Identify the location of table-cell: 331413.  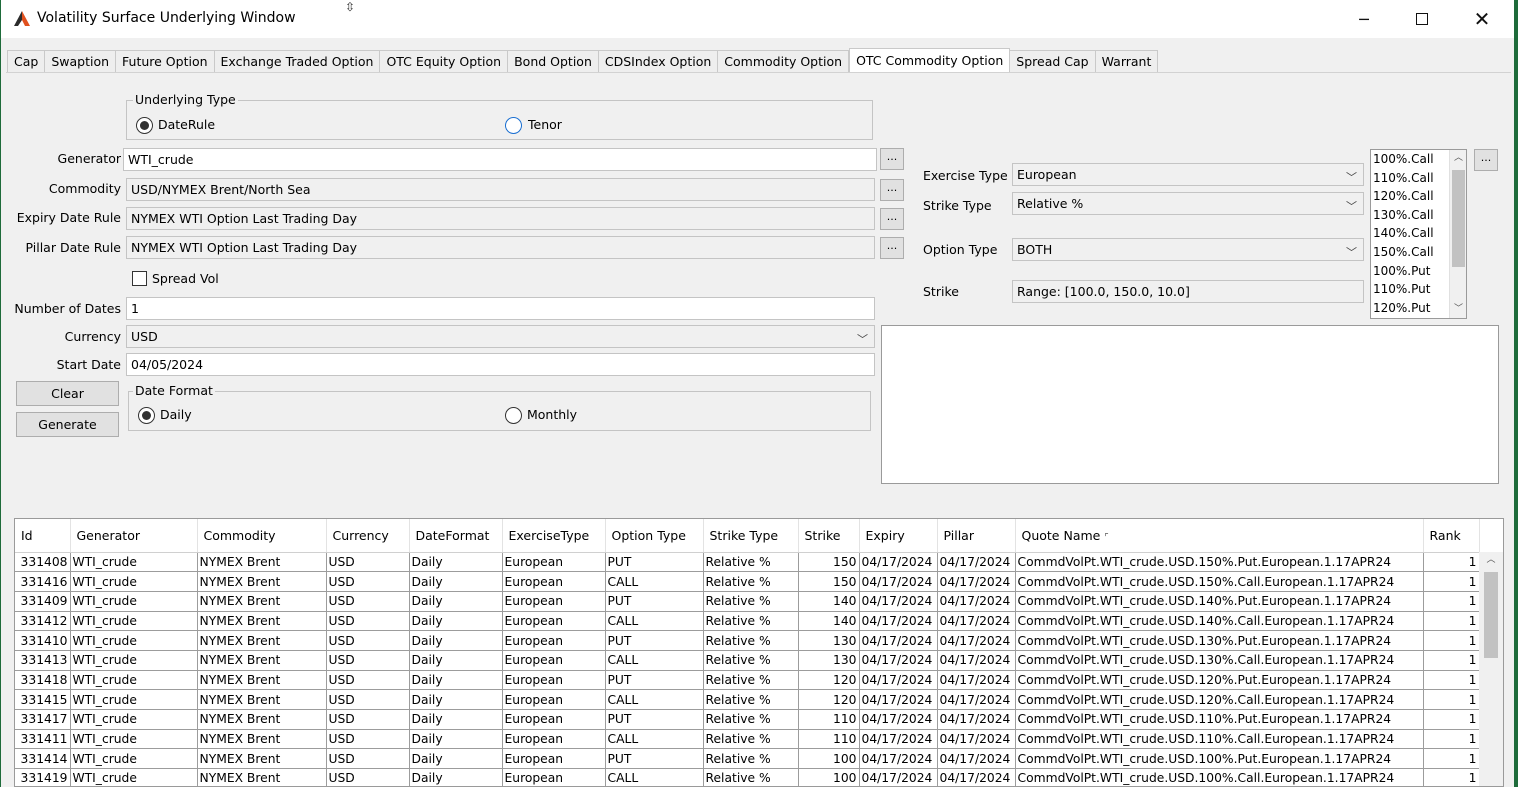
(43, 660).